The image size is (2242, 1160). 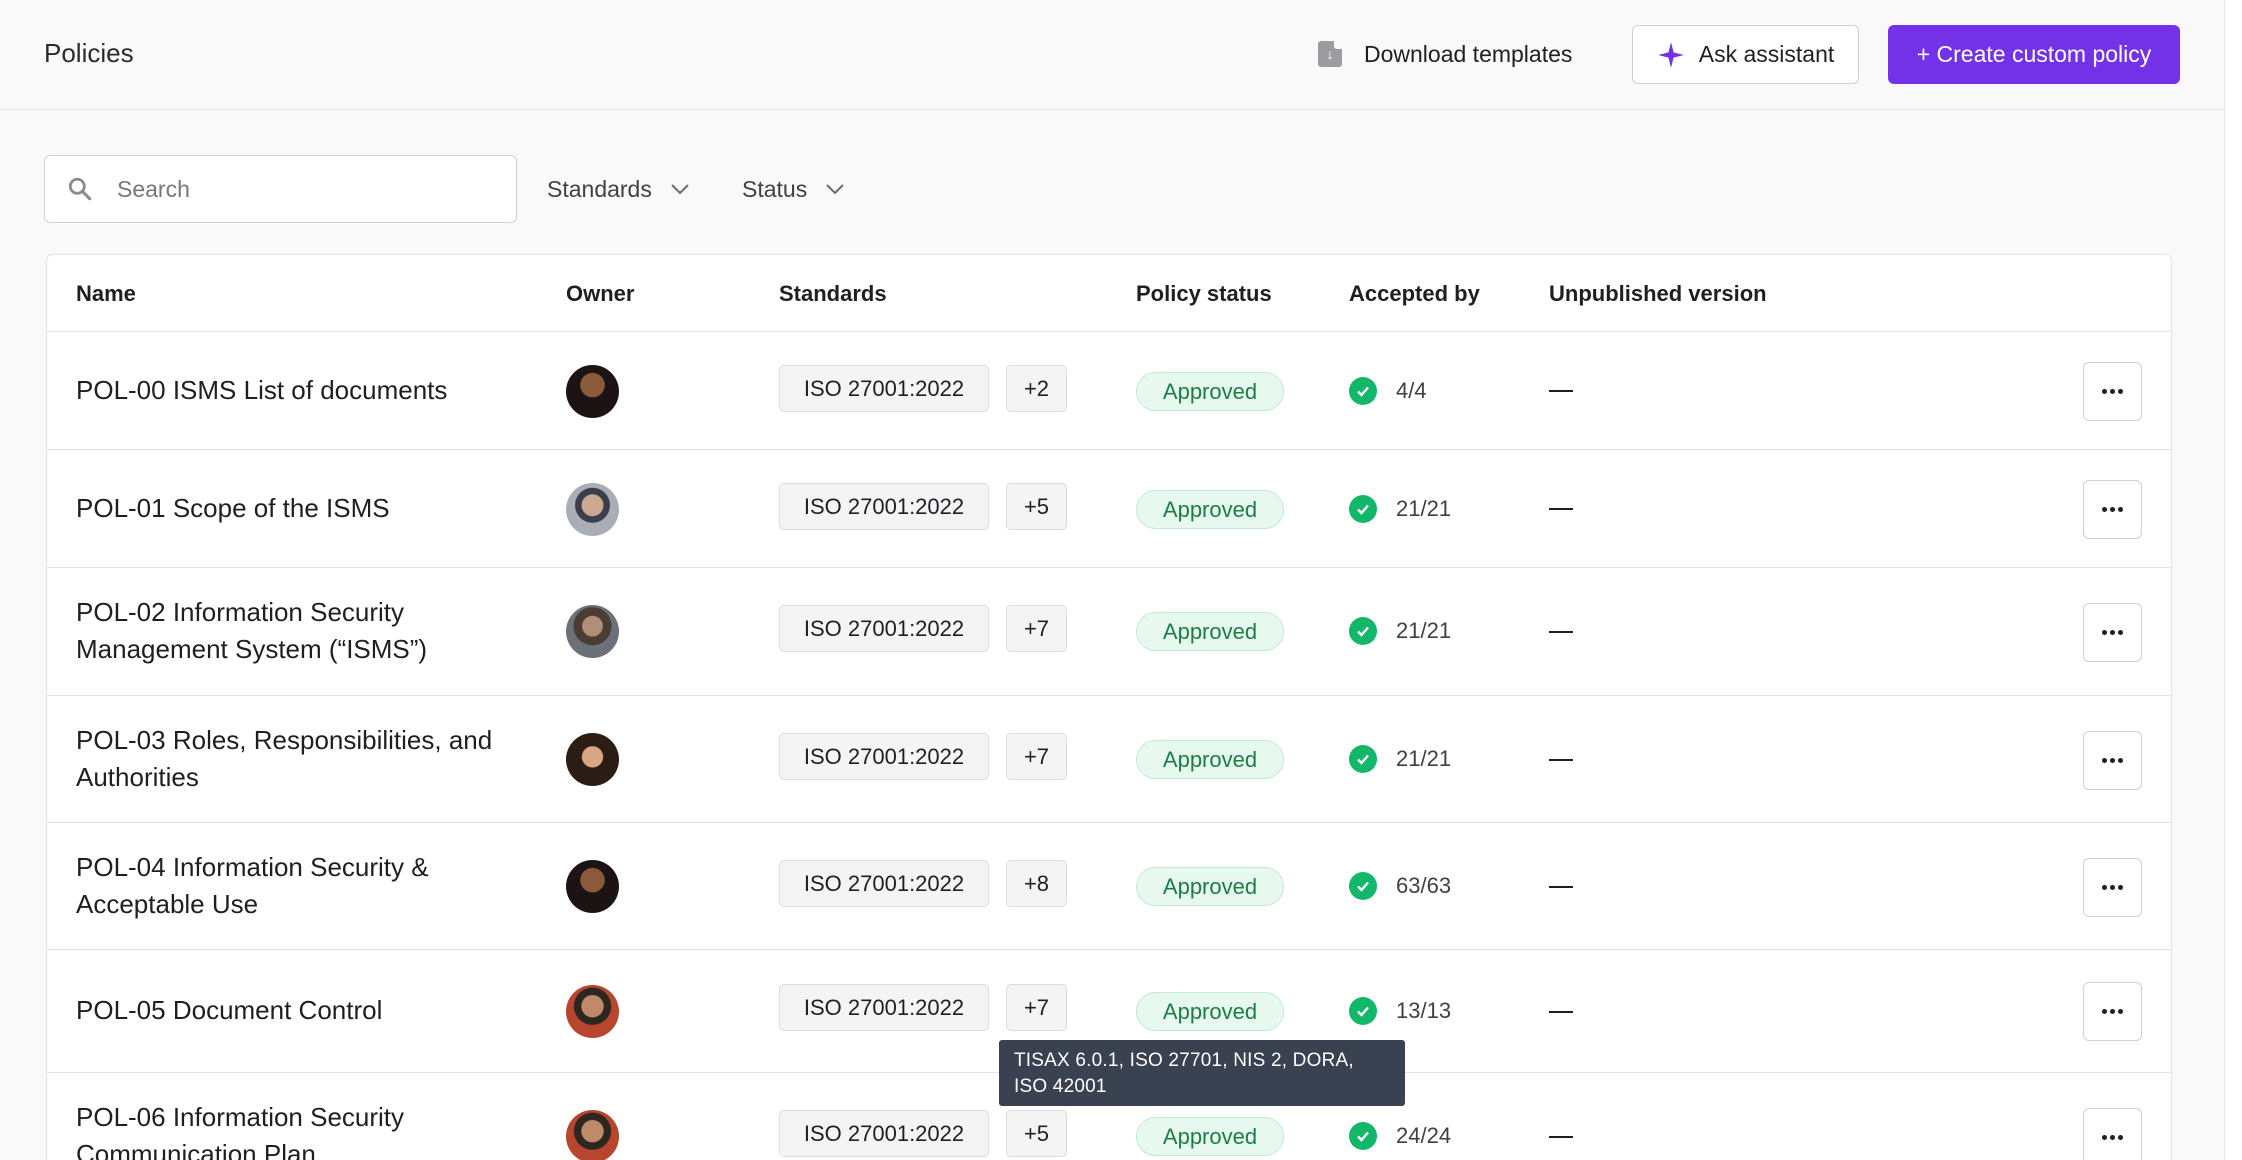 What do you see at coordinates (1388, 391) in the screenshot?
I see `accepted-by: 4/4` at bounding box center [1388, 391].